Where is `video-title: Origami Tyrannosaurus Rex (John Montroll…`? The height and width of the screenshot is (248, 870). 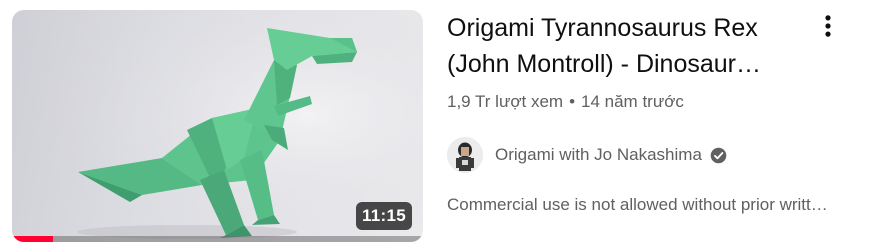 video-title: Origami Tyrannosaurus Rex (John Montroll… is located at coordinates (619, 46).